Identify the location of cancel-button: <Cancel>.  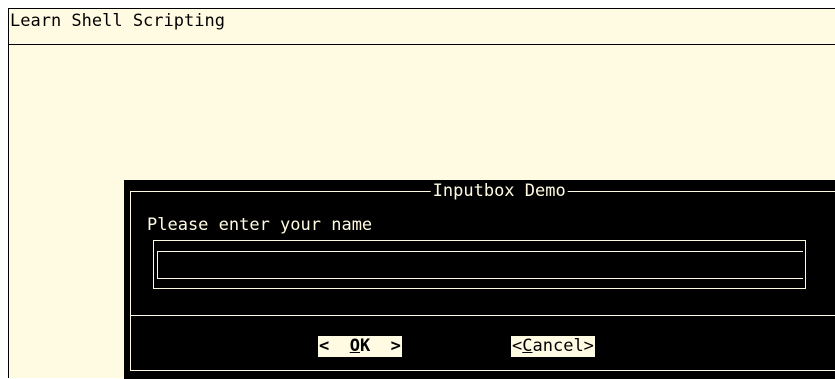
(553, 346).